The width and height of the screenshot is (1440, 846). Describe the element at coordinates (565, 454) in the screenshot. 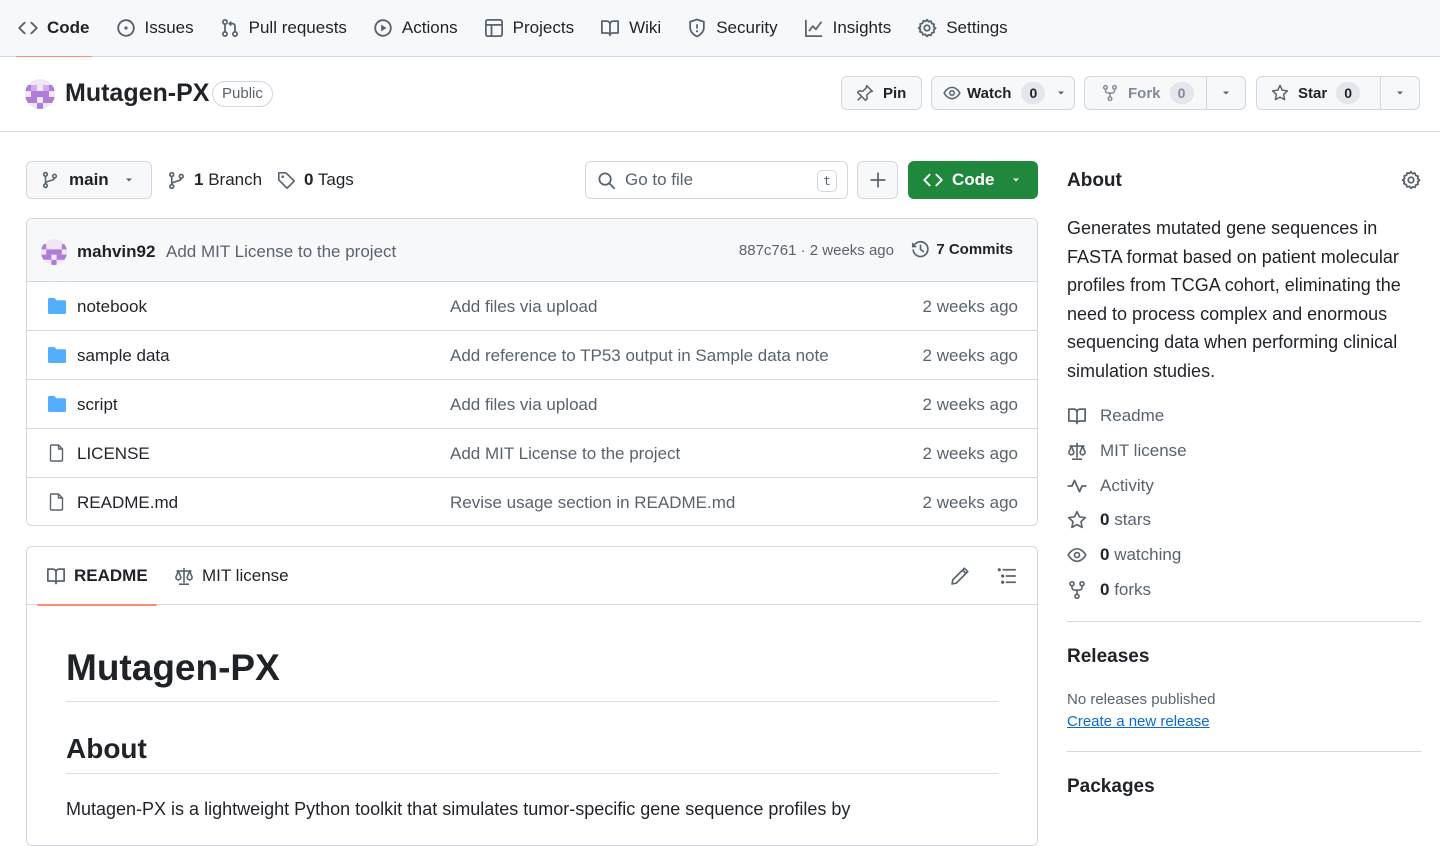

I see `file-commit-message: Add MIT License to the project` at that location.